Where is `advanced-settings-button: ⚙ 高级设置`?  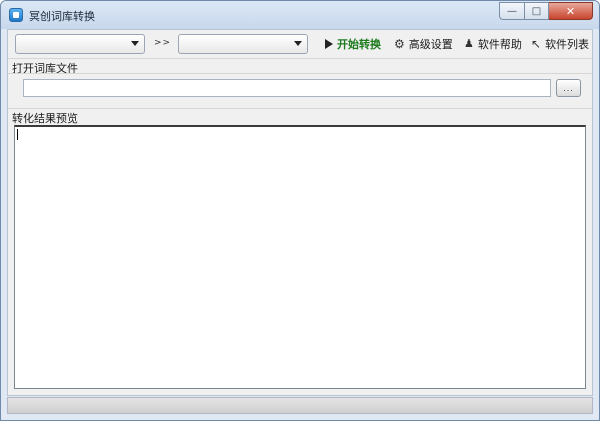
advanced-settings-button: ⚙ 高级设置 is located at coordinates (423, 44).